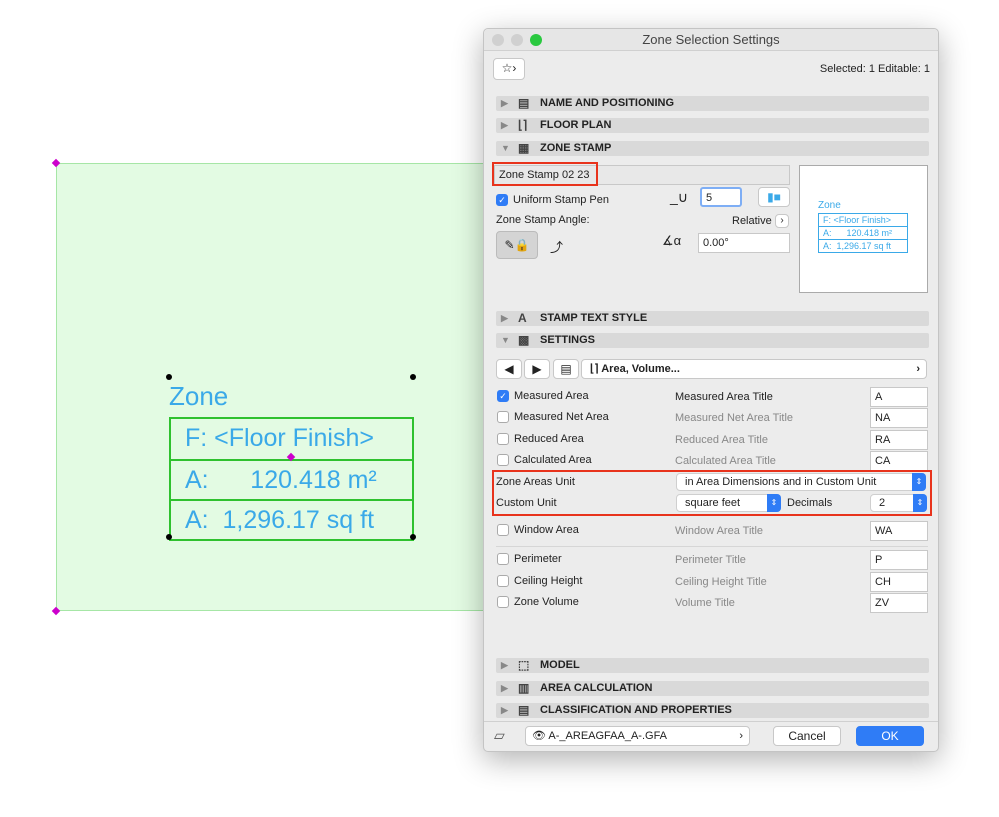  I want to click on custom-unit-label: Custom Unit, so click(526, 503).